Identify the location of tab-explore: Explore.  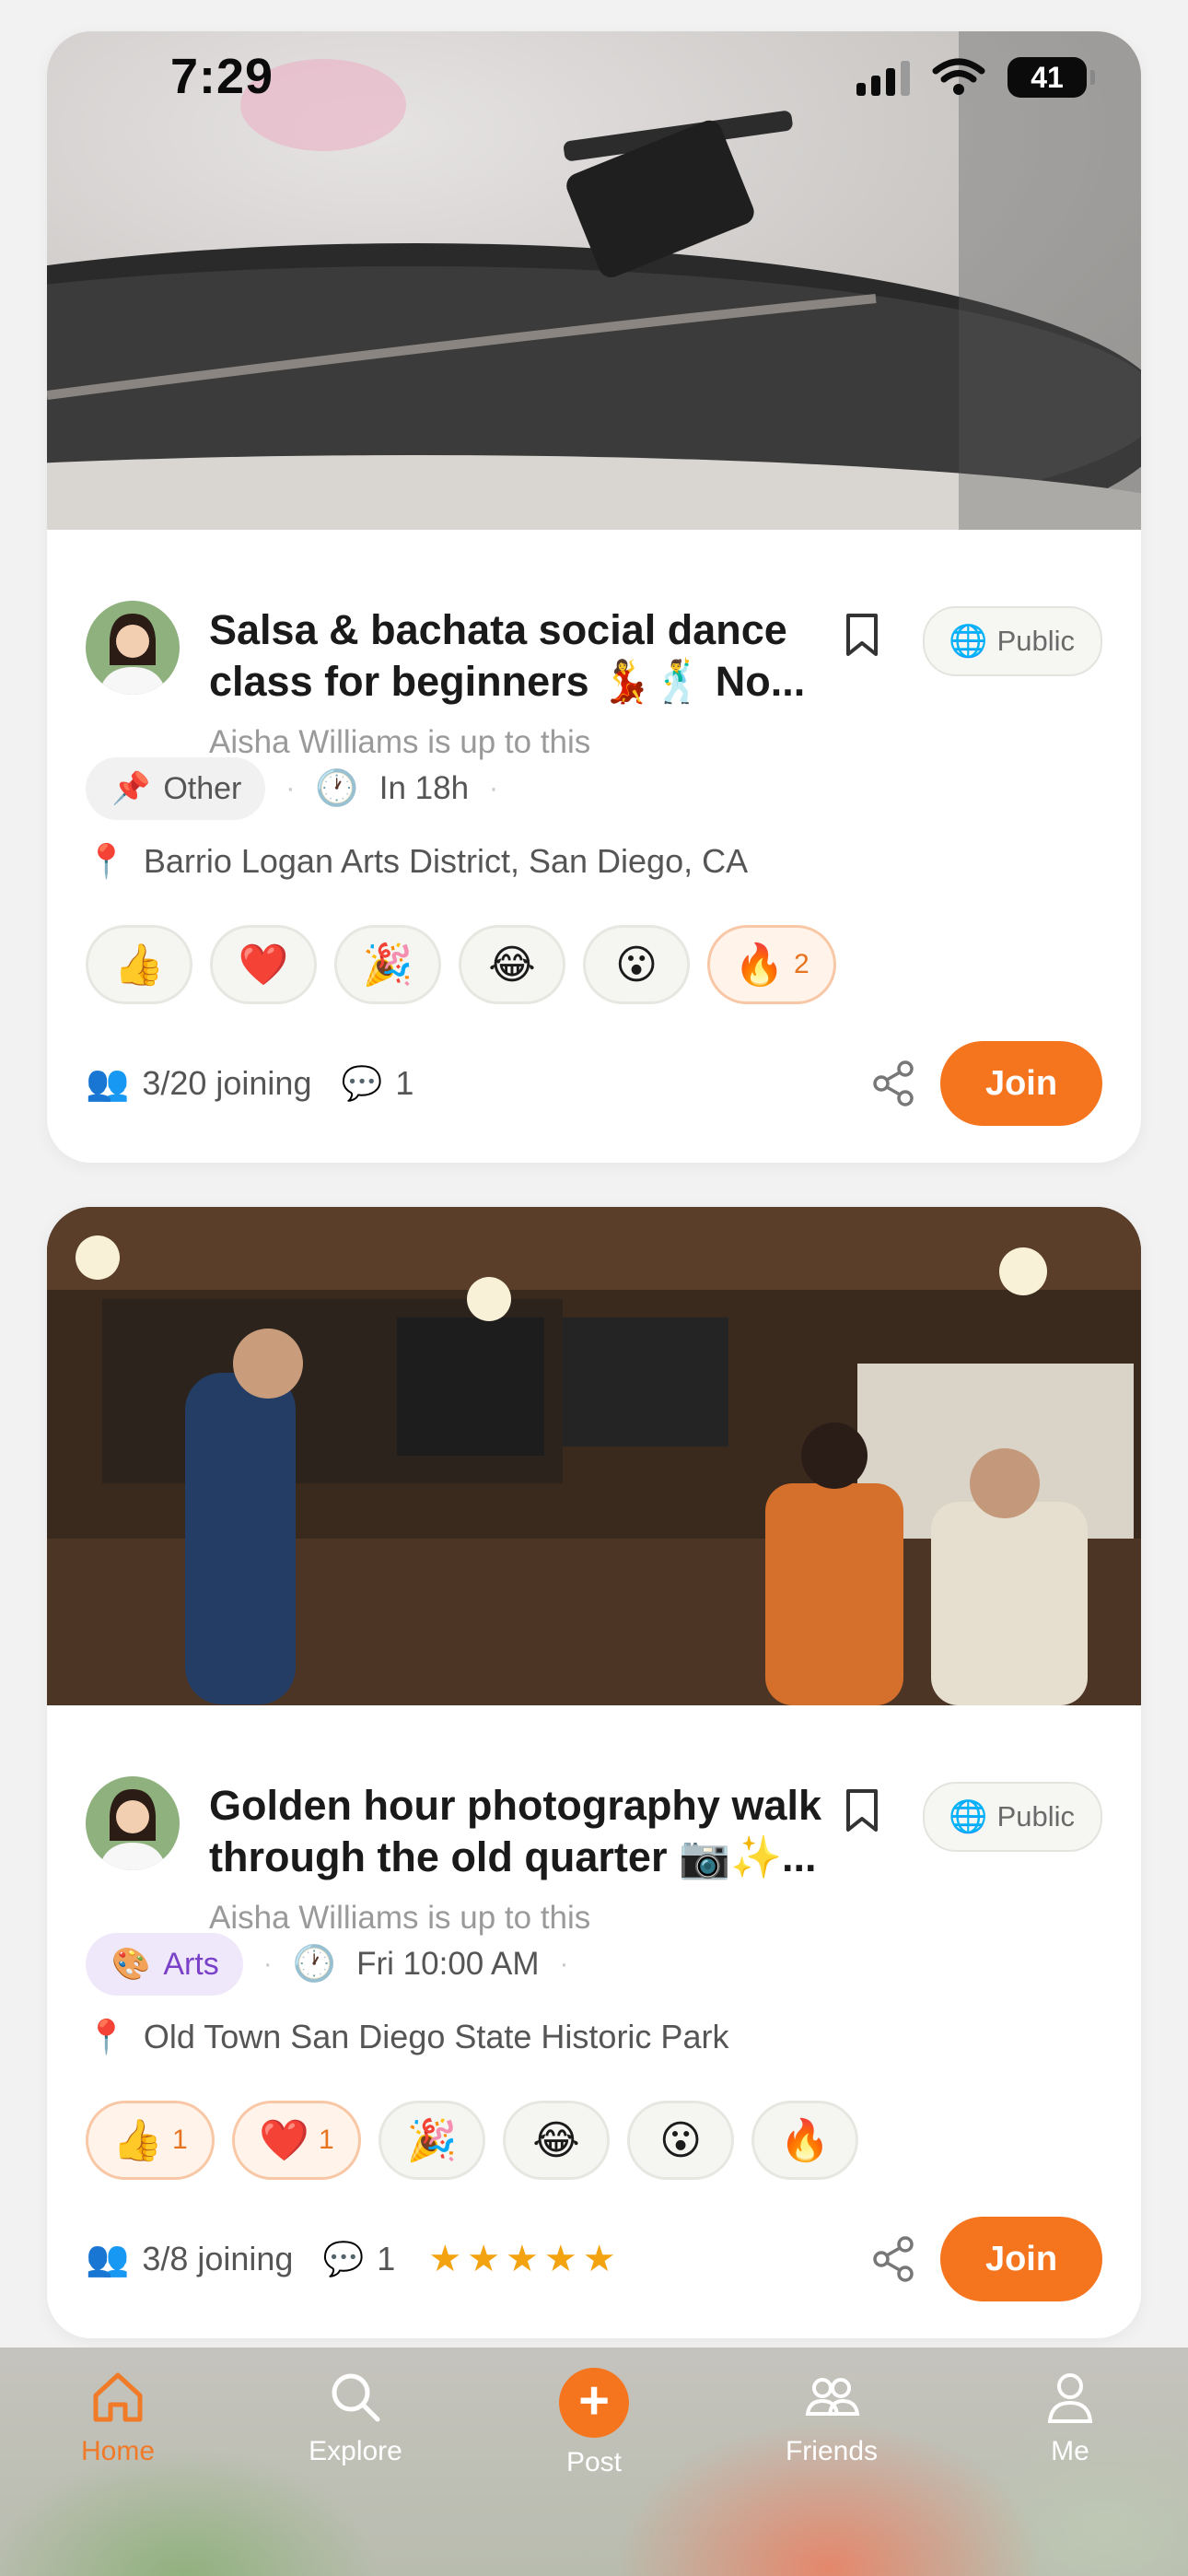
(355, 2417).